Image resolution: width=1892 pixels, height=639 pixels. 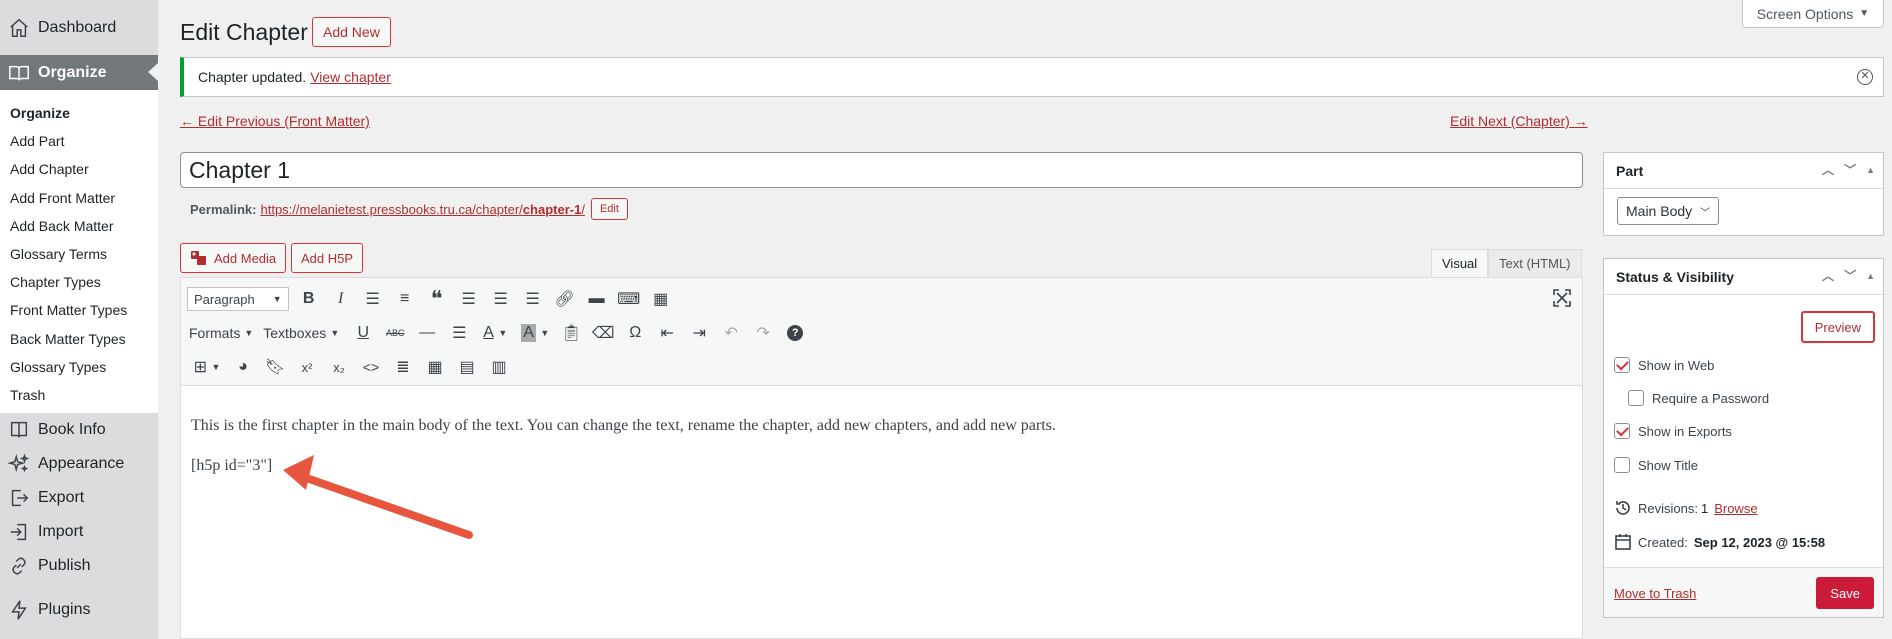 I want to click on submenu-item-glossary-types: Glossary Types, so click(x=79, y=367).